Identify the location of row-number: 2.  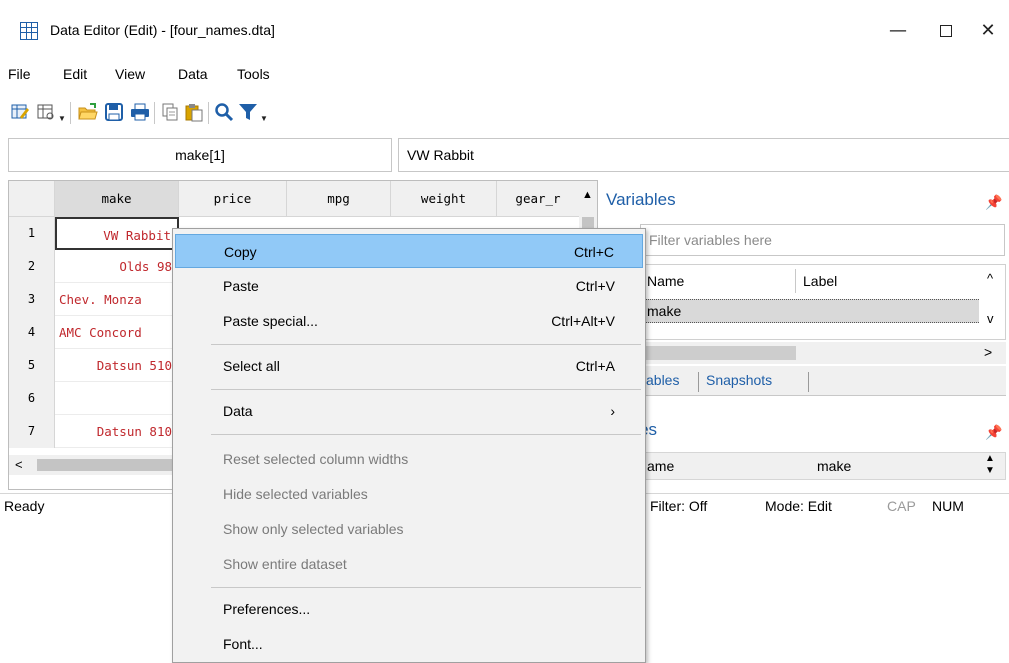
(32, 266).